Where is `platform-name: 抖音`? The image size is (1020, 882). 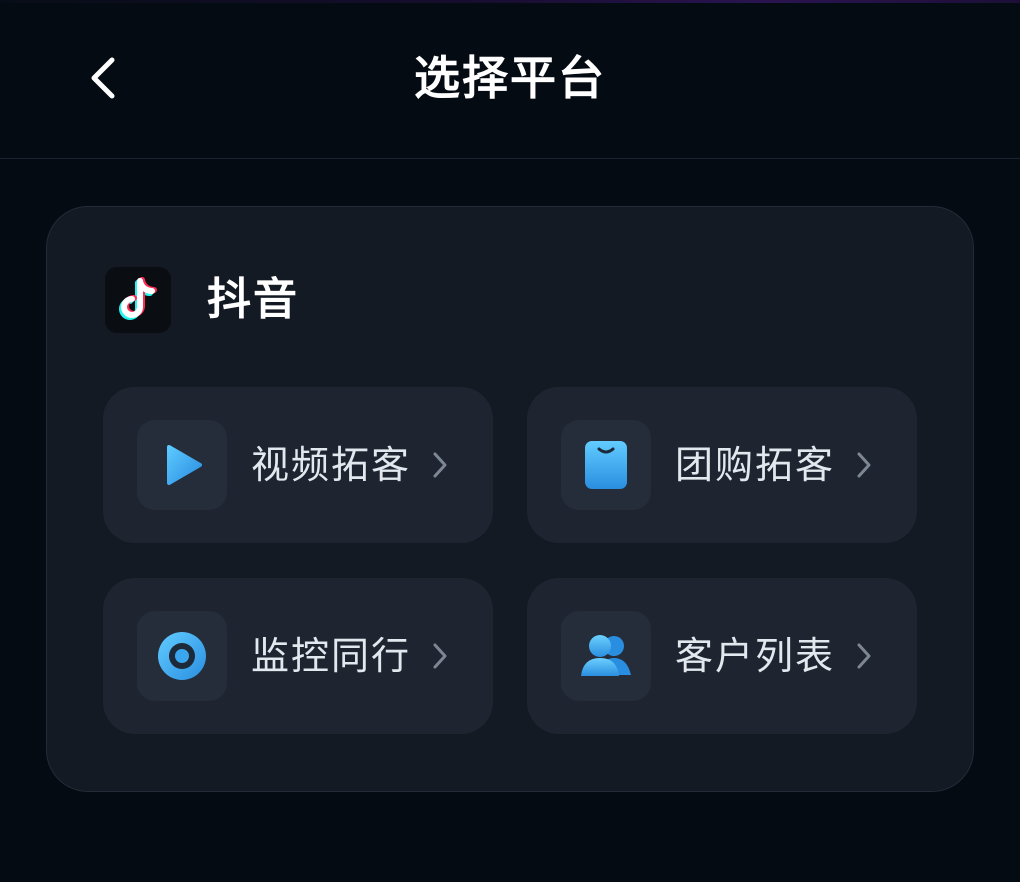 platform-name: 抖音 is located at coordinates (253, 299).